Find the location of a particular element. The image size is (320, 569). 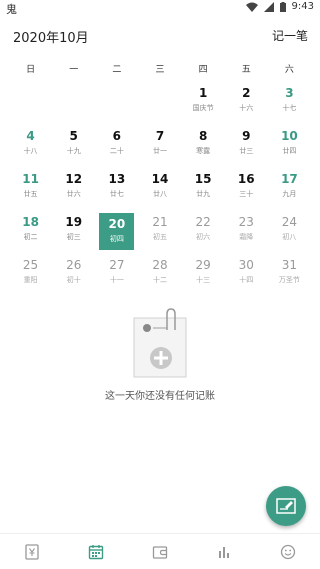

calendar-day: 17 九月 is located at coordinates (289, 189).